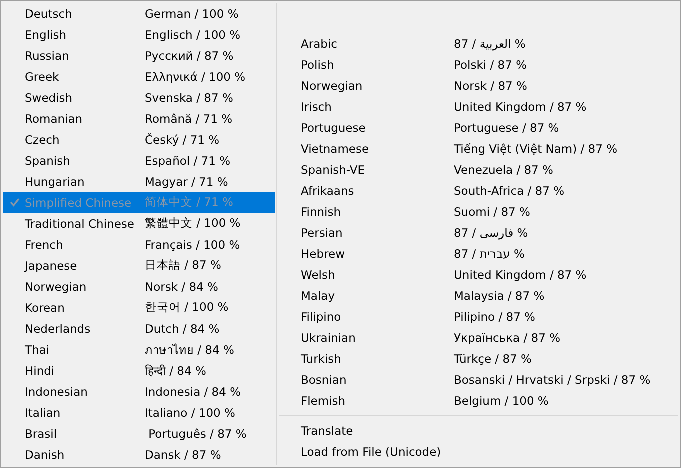  Describe the element at coordinates (478, 379) in the screenshot. I see `menu-item: Bosnian Bosanski / Hrvatski / Srpski / 87 %` at that location.